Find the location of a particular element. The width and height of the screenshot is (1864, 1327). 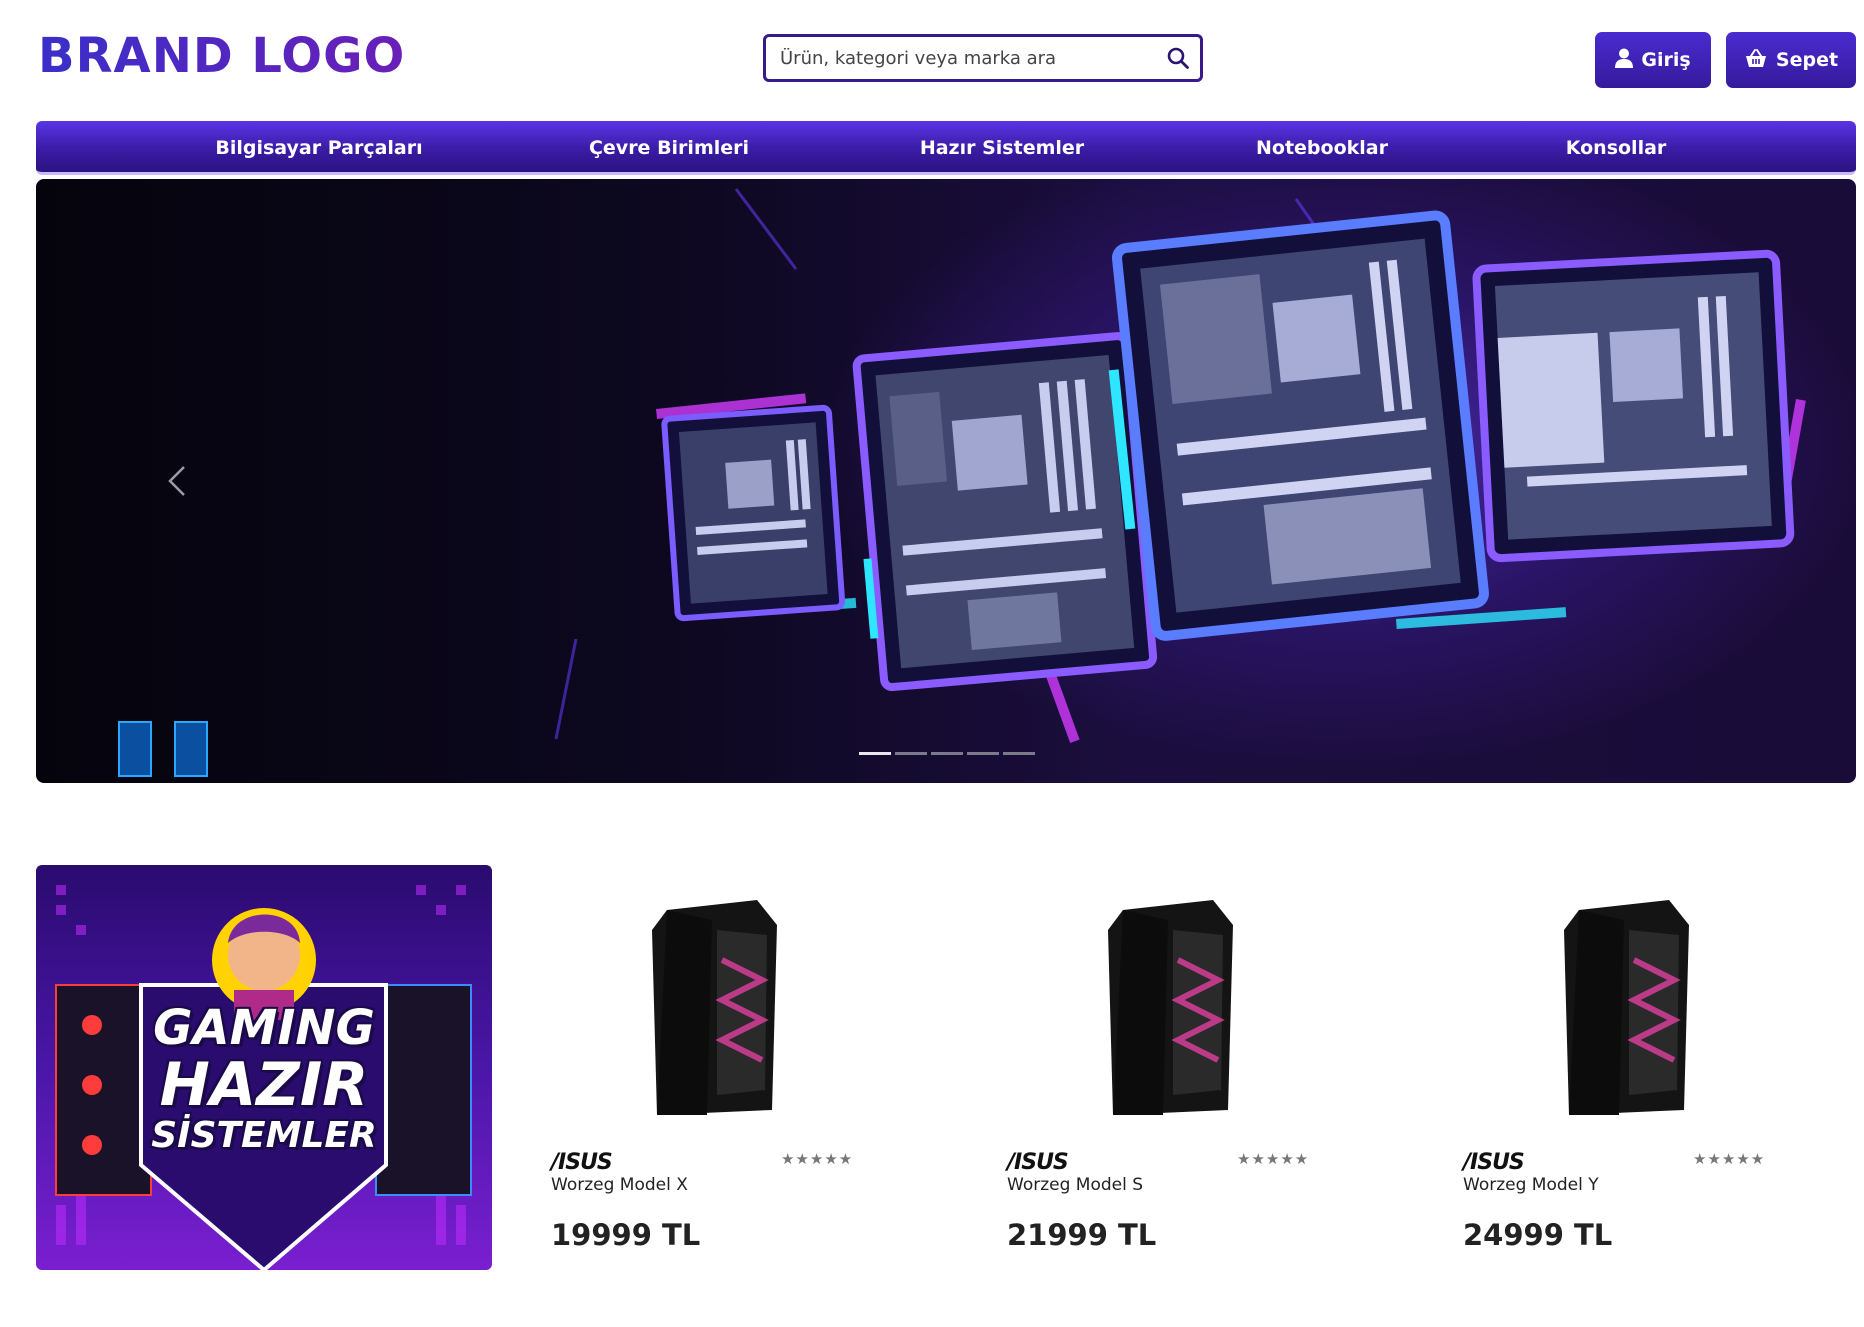

nav-item-konsollar: Konsollar is located at coordinates (1616, 148).